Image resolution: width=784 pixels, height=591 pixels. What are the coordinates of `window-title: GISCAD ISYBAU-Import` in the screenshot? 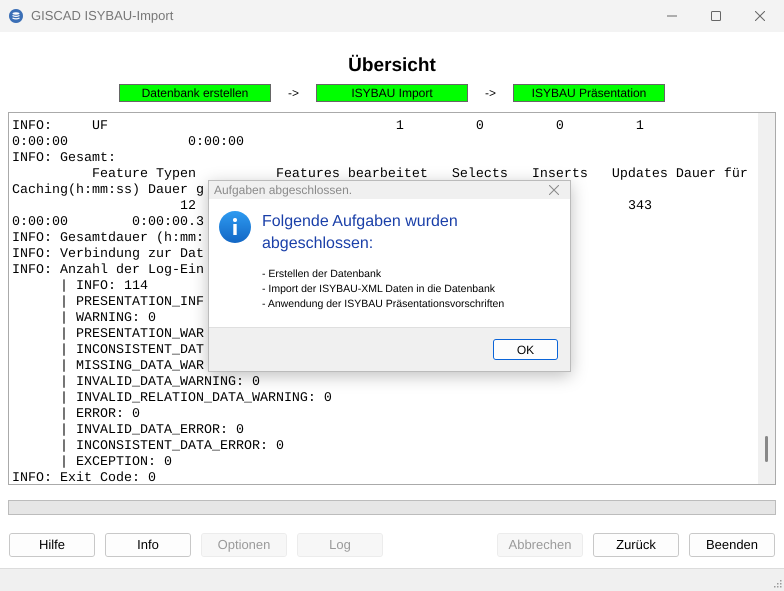 It's located at (102, 16).